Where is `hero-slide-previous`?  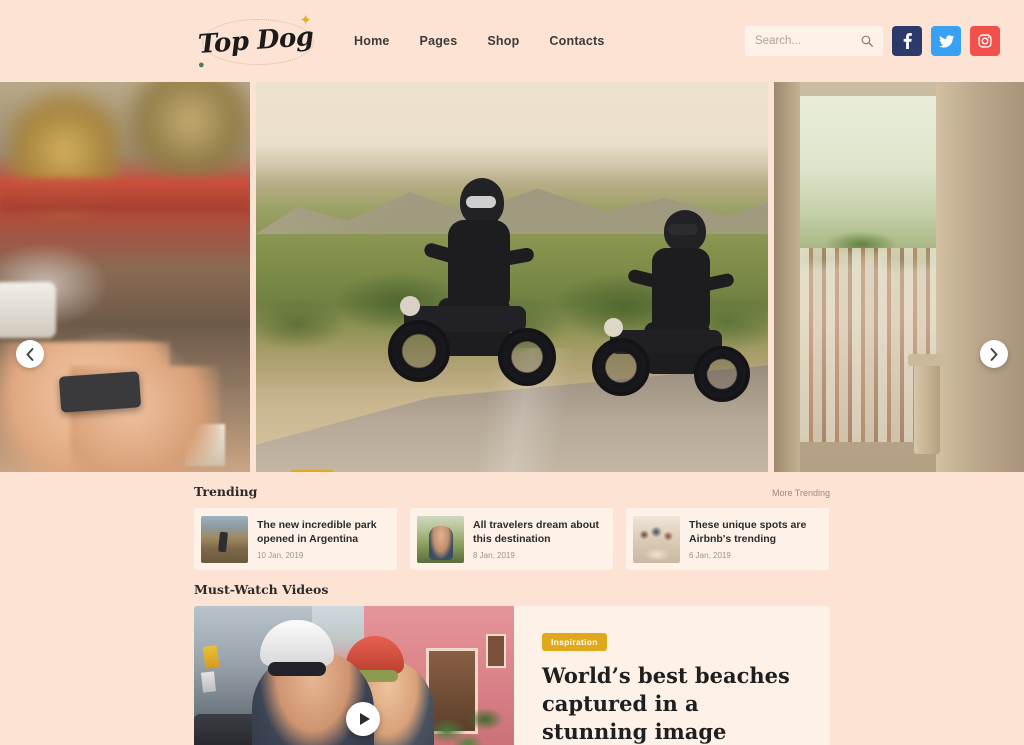
hero-slide-previous is located at coordinates (125, 277).